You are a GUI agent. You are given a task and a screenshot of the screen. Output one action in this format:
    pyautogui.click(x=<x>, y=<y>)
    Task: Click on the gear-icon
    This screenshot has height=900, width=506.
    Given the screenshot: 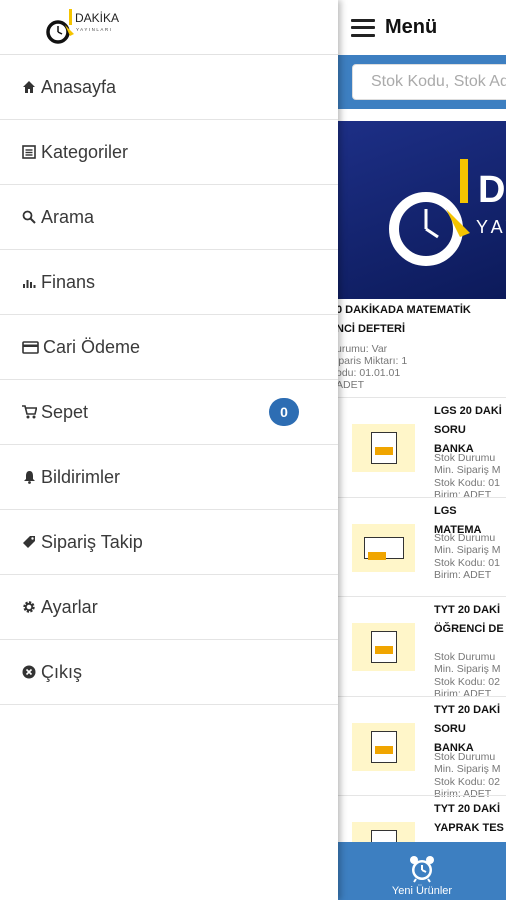 What is the action you would take?
    pyautogui.click(x=29, y=607)
    